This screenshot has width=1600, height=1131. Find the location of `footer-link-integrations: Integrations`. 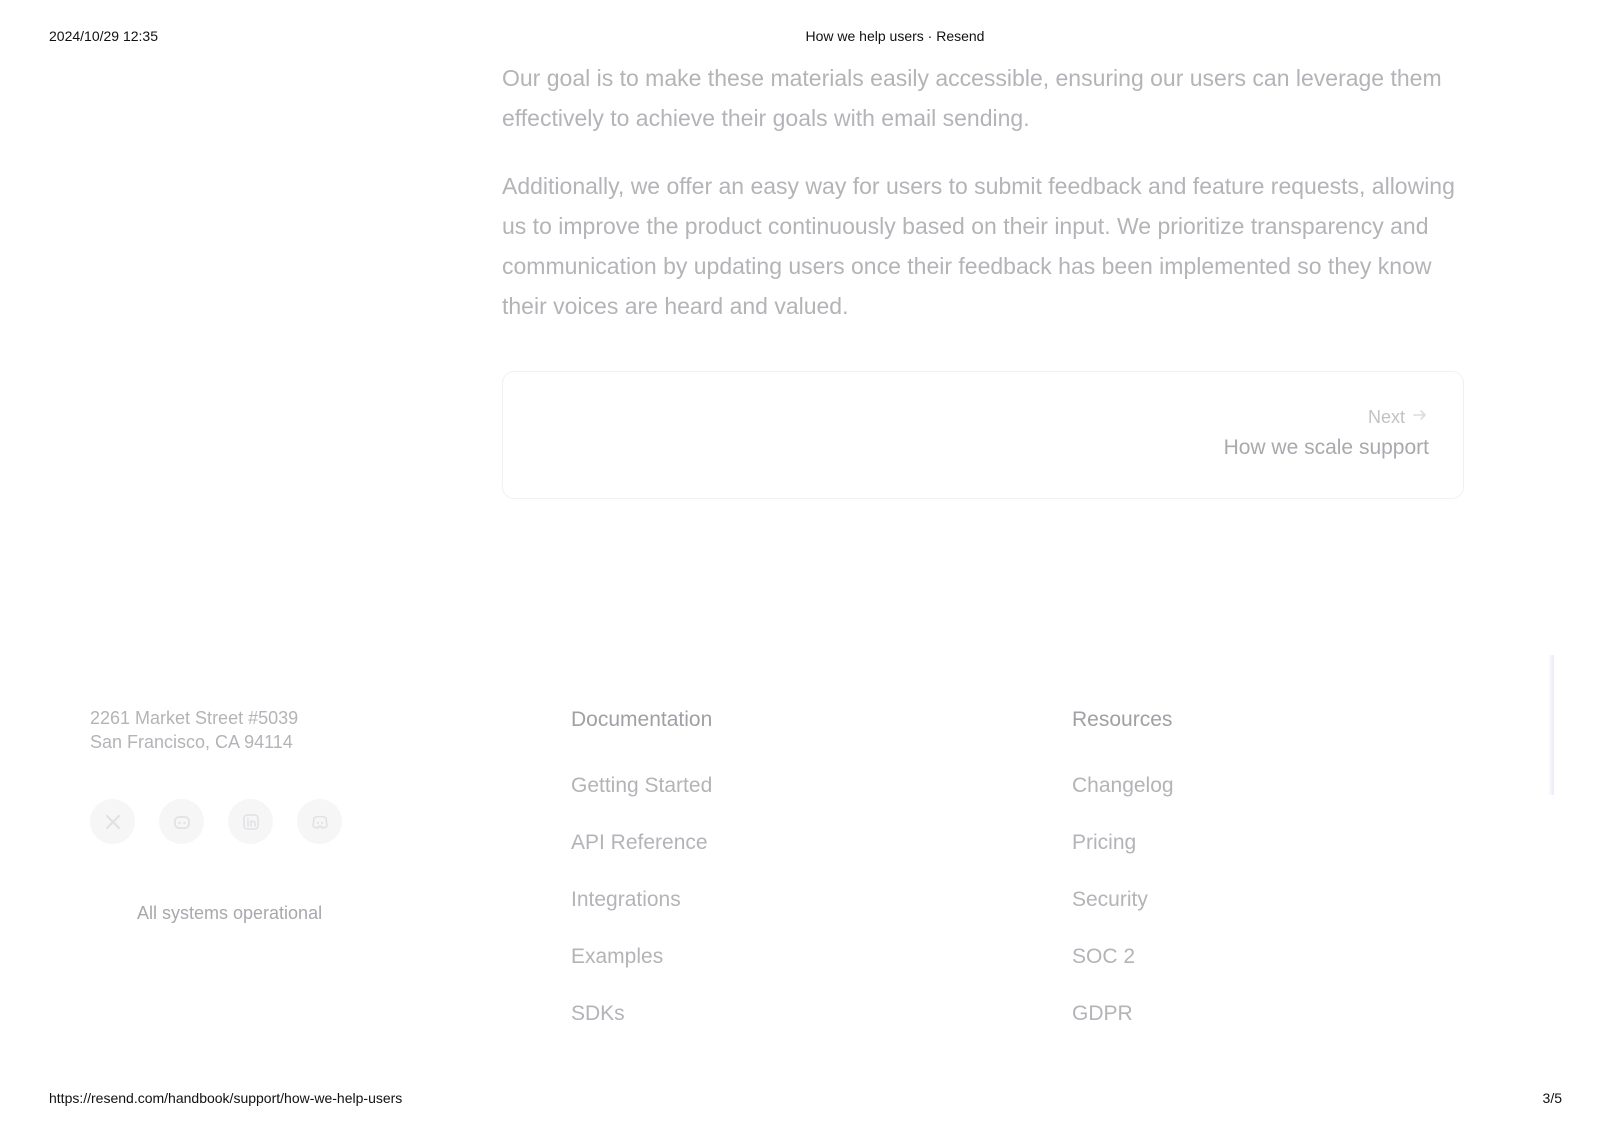

footer-link-integrations: Integrations is located at coordinates (641, 916).